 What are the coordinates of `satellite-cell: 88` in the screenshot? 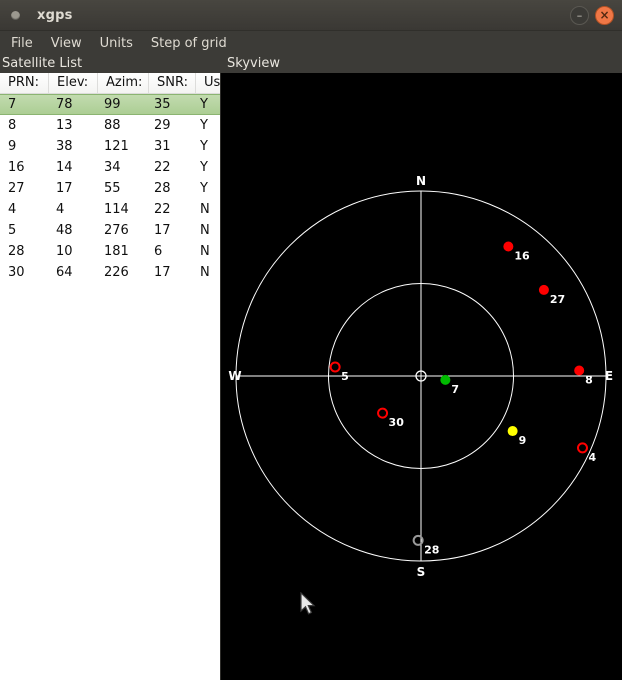 It's located at (112, 125).